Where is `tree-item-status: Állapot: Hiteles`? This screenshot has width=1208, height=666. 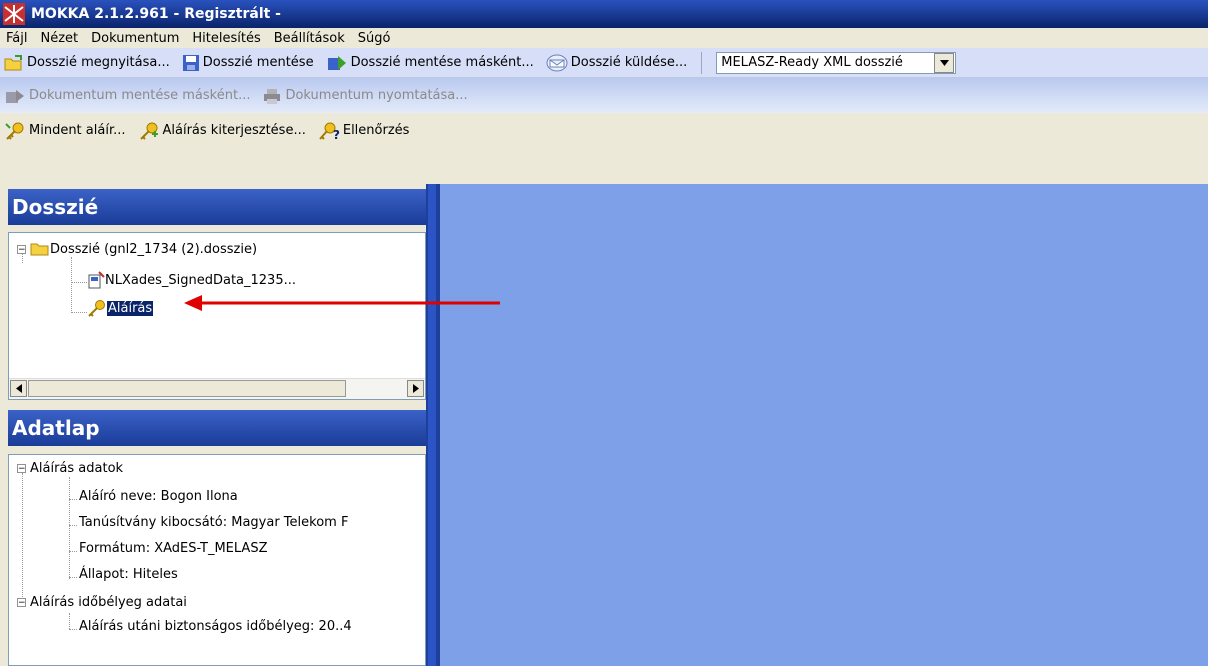
tree-item-status: Állapot: Hiteles is located at coordinates (128, 574).